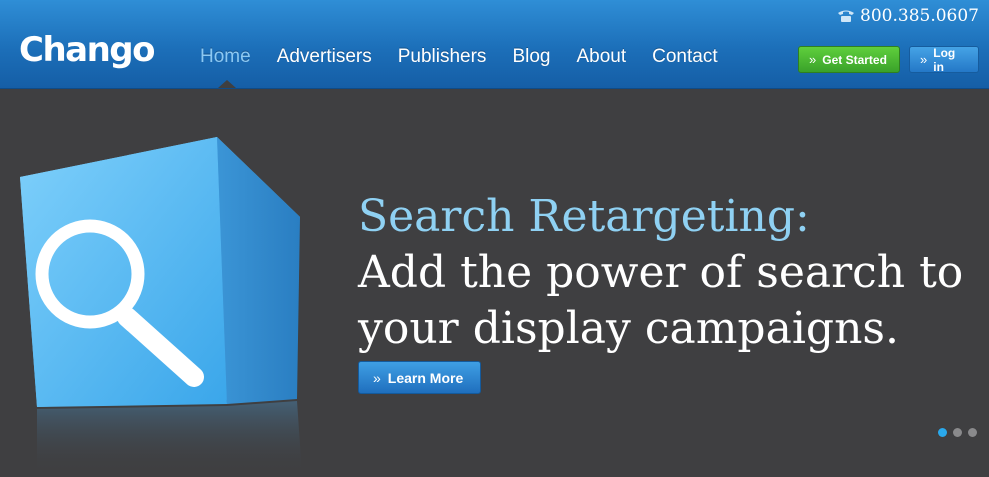 This screenshot has height=477, width=989. Describe the element at coordinates (846, 16) in the screenshot. I see `phone-icon` at that location.